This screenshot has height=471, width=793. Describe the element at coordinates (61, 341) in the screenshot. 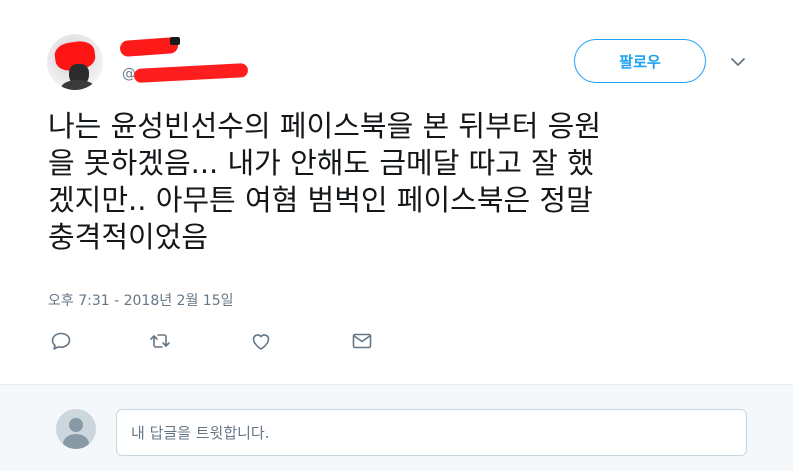

I see `reply-icon` at that location.